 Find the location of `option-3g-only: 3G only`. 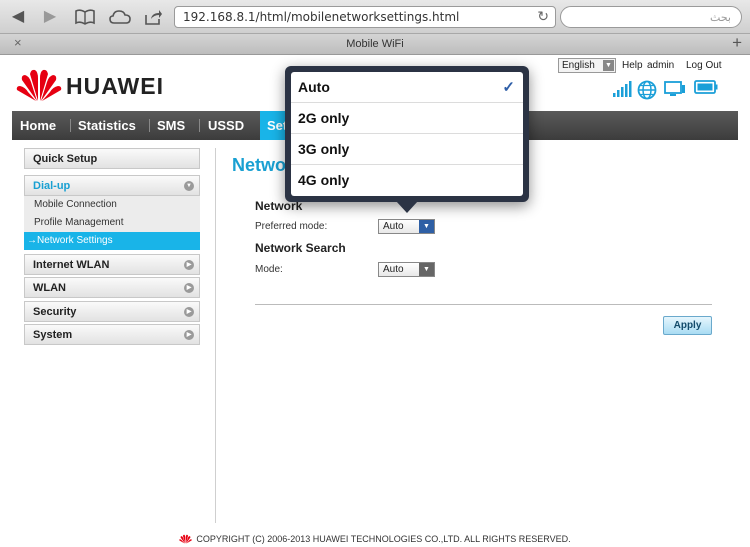

option-3g-only: 3G only is located at coordinates (407, 149).